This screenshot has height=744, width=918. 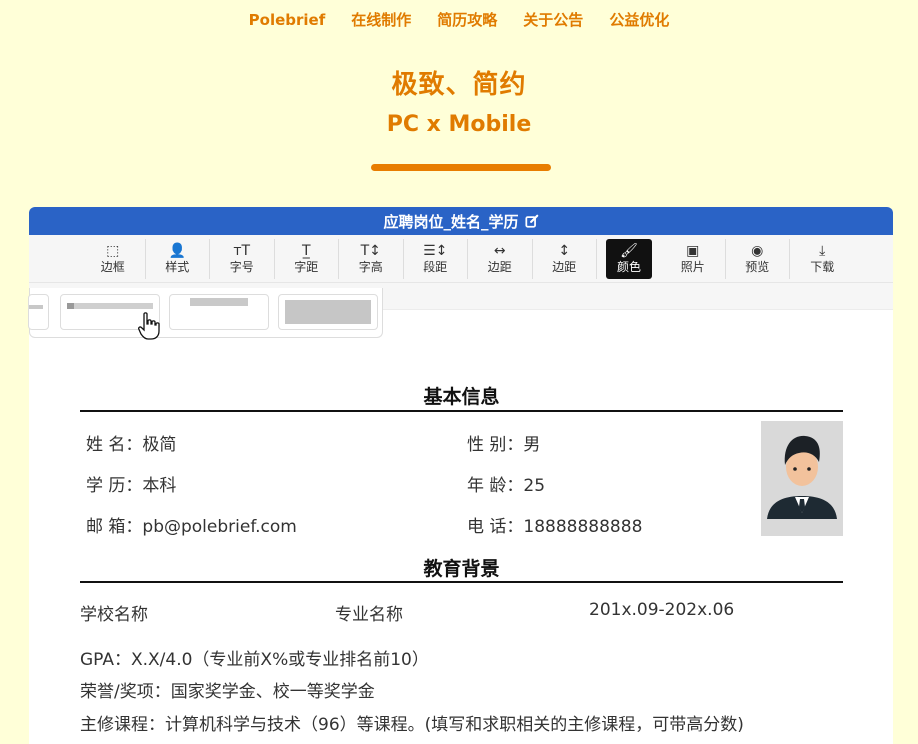 I want to click on nav-link-charity: 公益优化, so click(x=639, y=20).